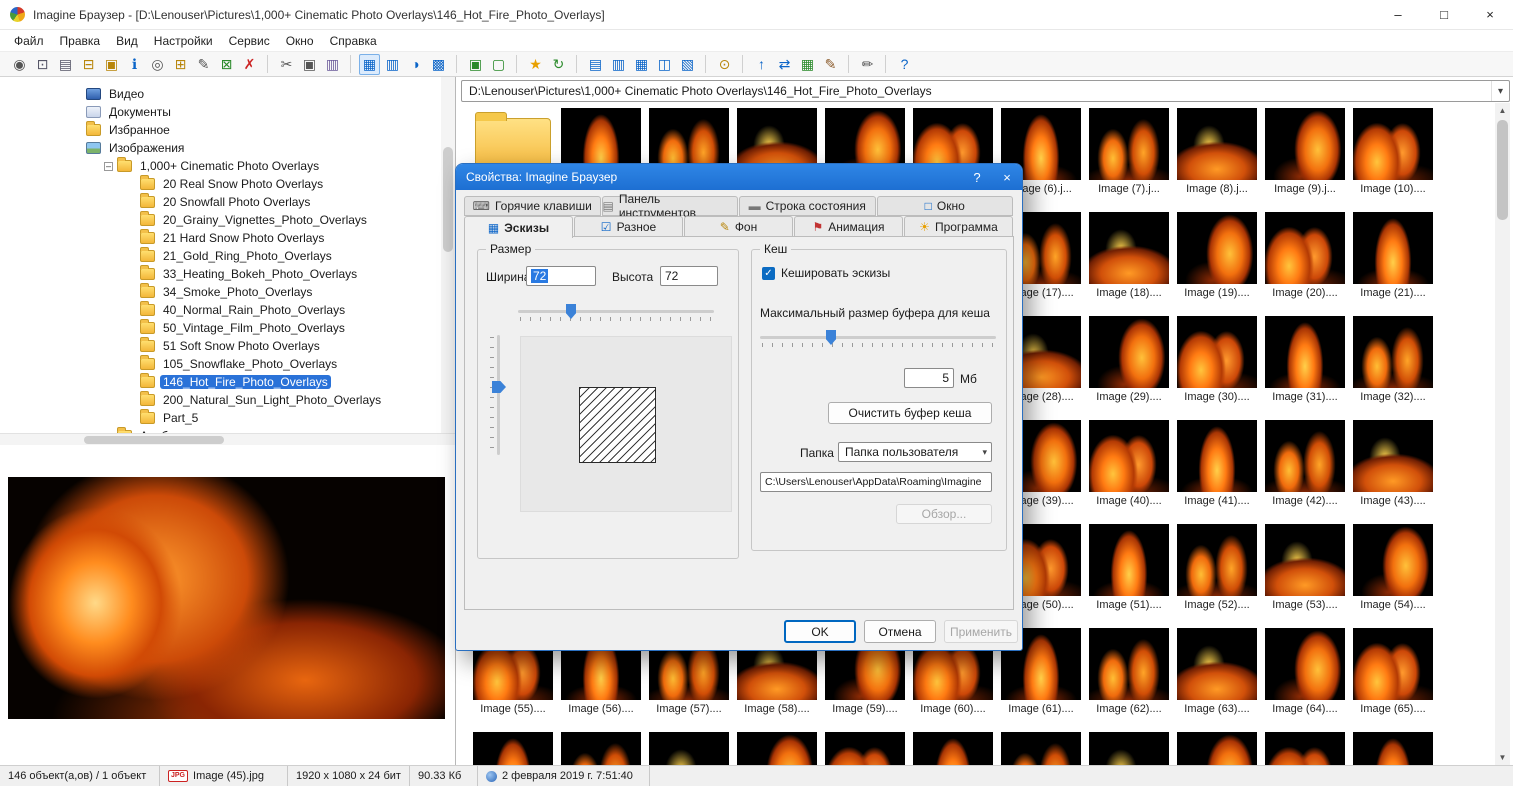 The height and width of the screenshot is (786, 1513). Describe the element at coordinates (1500, 91) in the screenshot. I see `address-dropdown-button: ▾` at that location.